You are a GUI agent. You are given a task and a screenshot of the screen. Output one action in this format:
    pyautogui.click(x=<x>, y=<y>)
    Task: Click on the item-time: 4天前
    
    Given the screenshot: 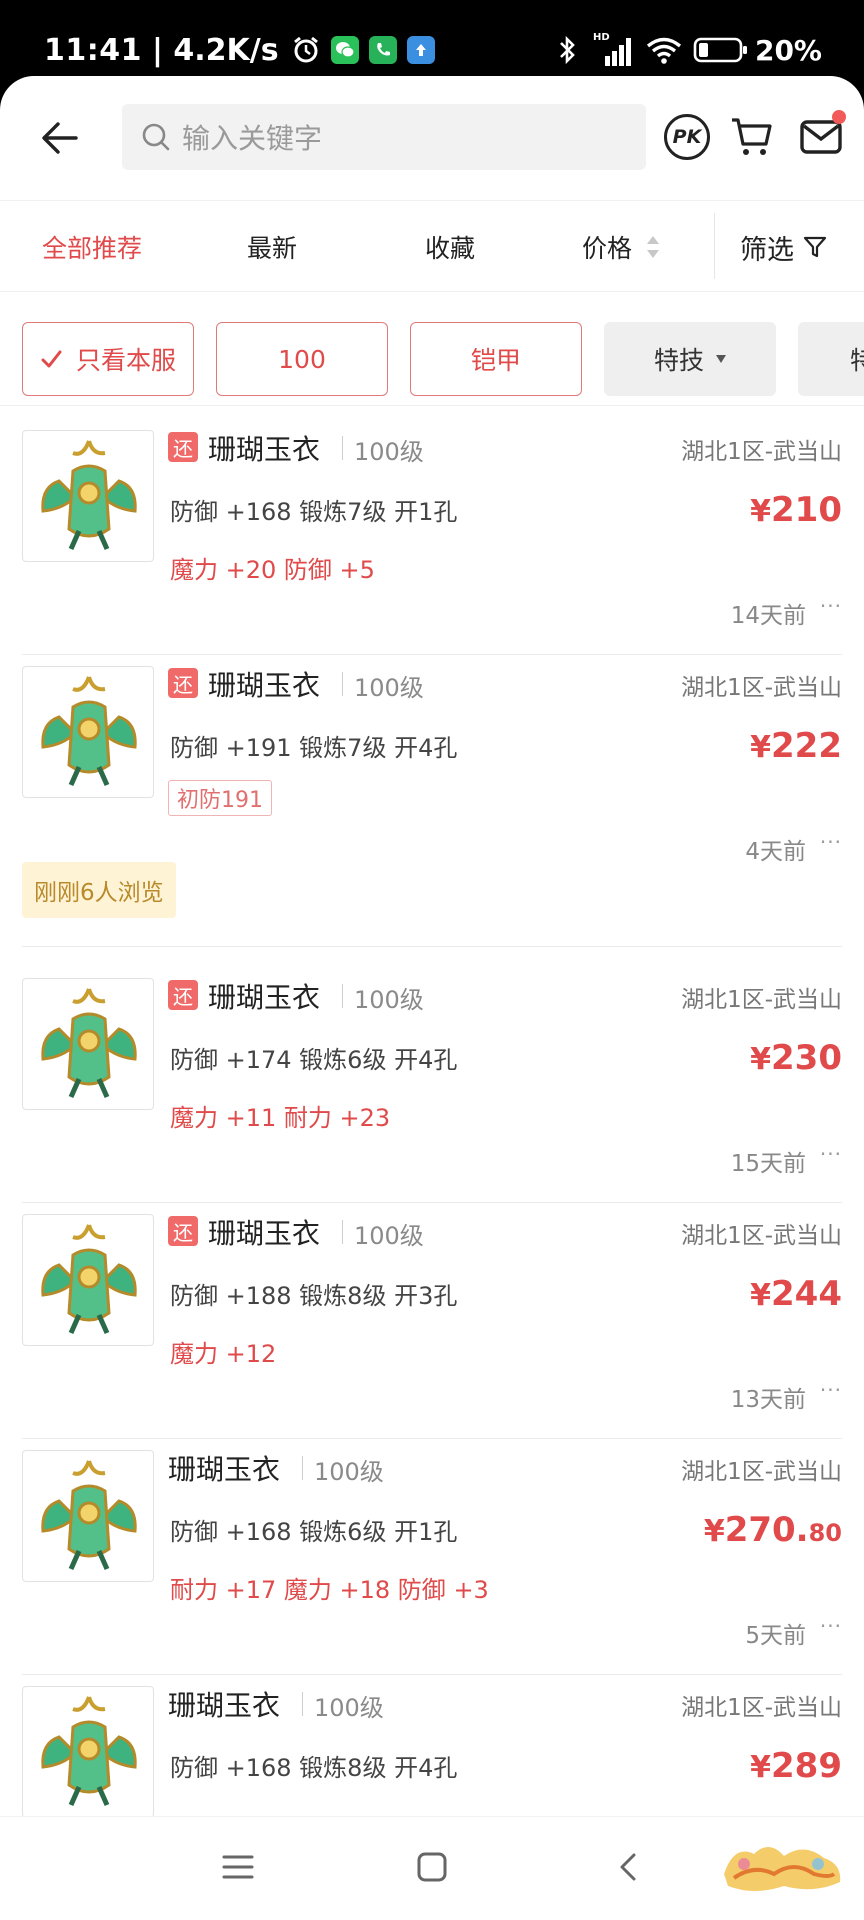 What is the action you would take?
    pyautogui.click(x=775, y=852)
    